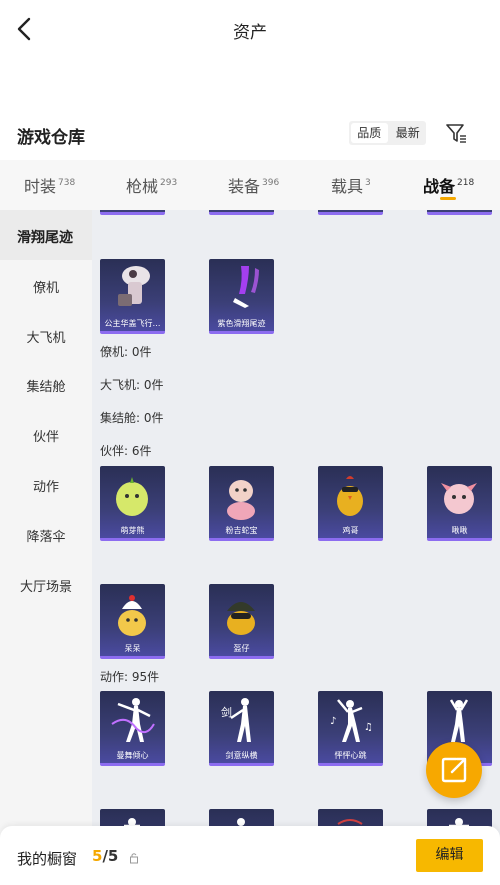 The height and width of the screenshot is (885, 500). What do you see at coordinates (351, 185) in the screenshot?
I see `tab-vehicles: 载具 3` at bounding box center [351, 185].